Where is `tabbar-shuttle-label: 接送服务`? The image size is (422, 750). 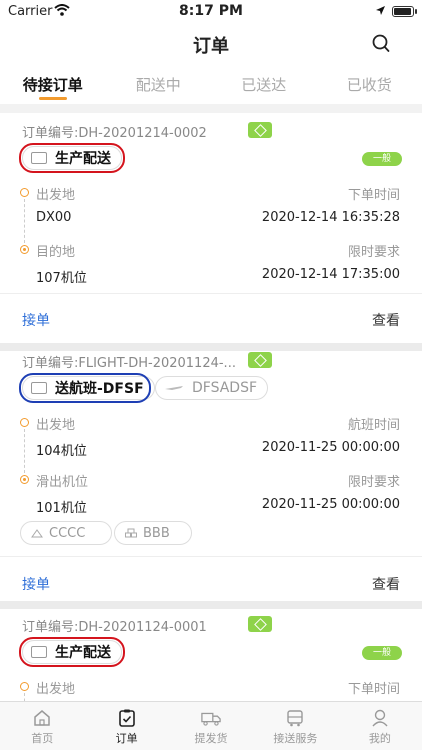 tabbar-shuttle-label: 接送服务 is located at coordinates (295, 738).